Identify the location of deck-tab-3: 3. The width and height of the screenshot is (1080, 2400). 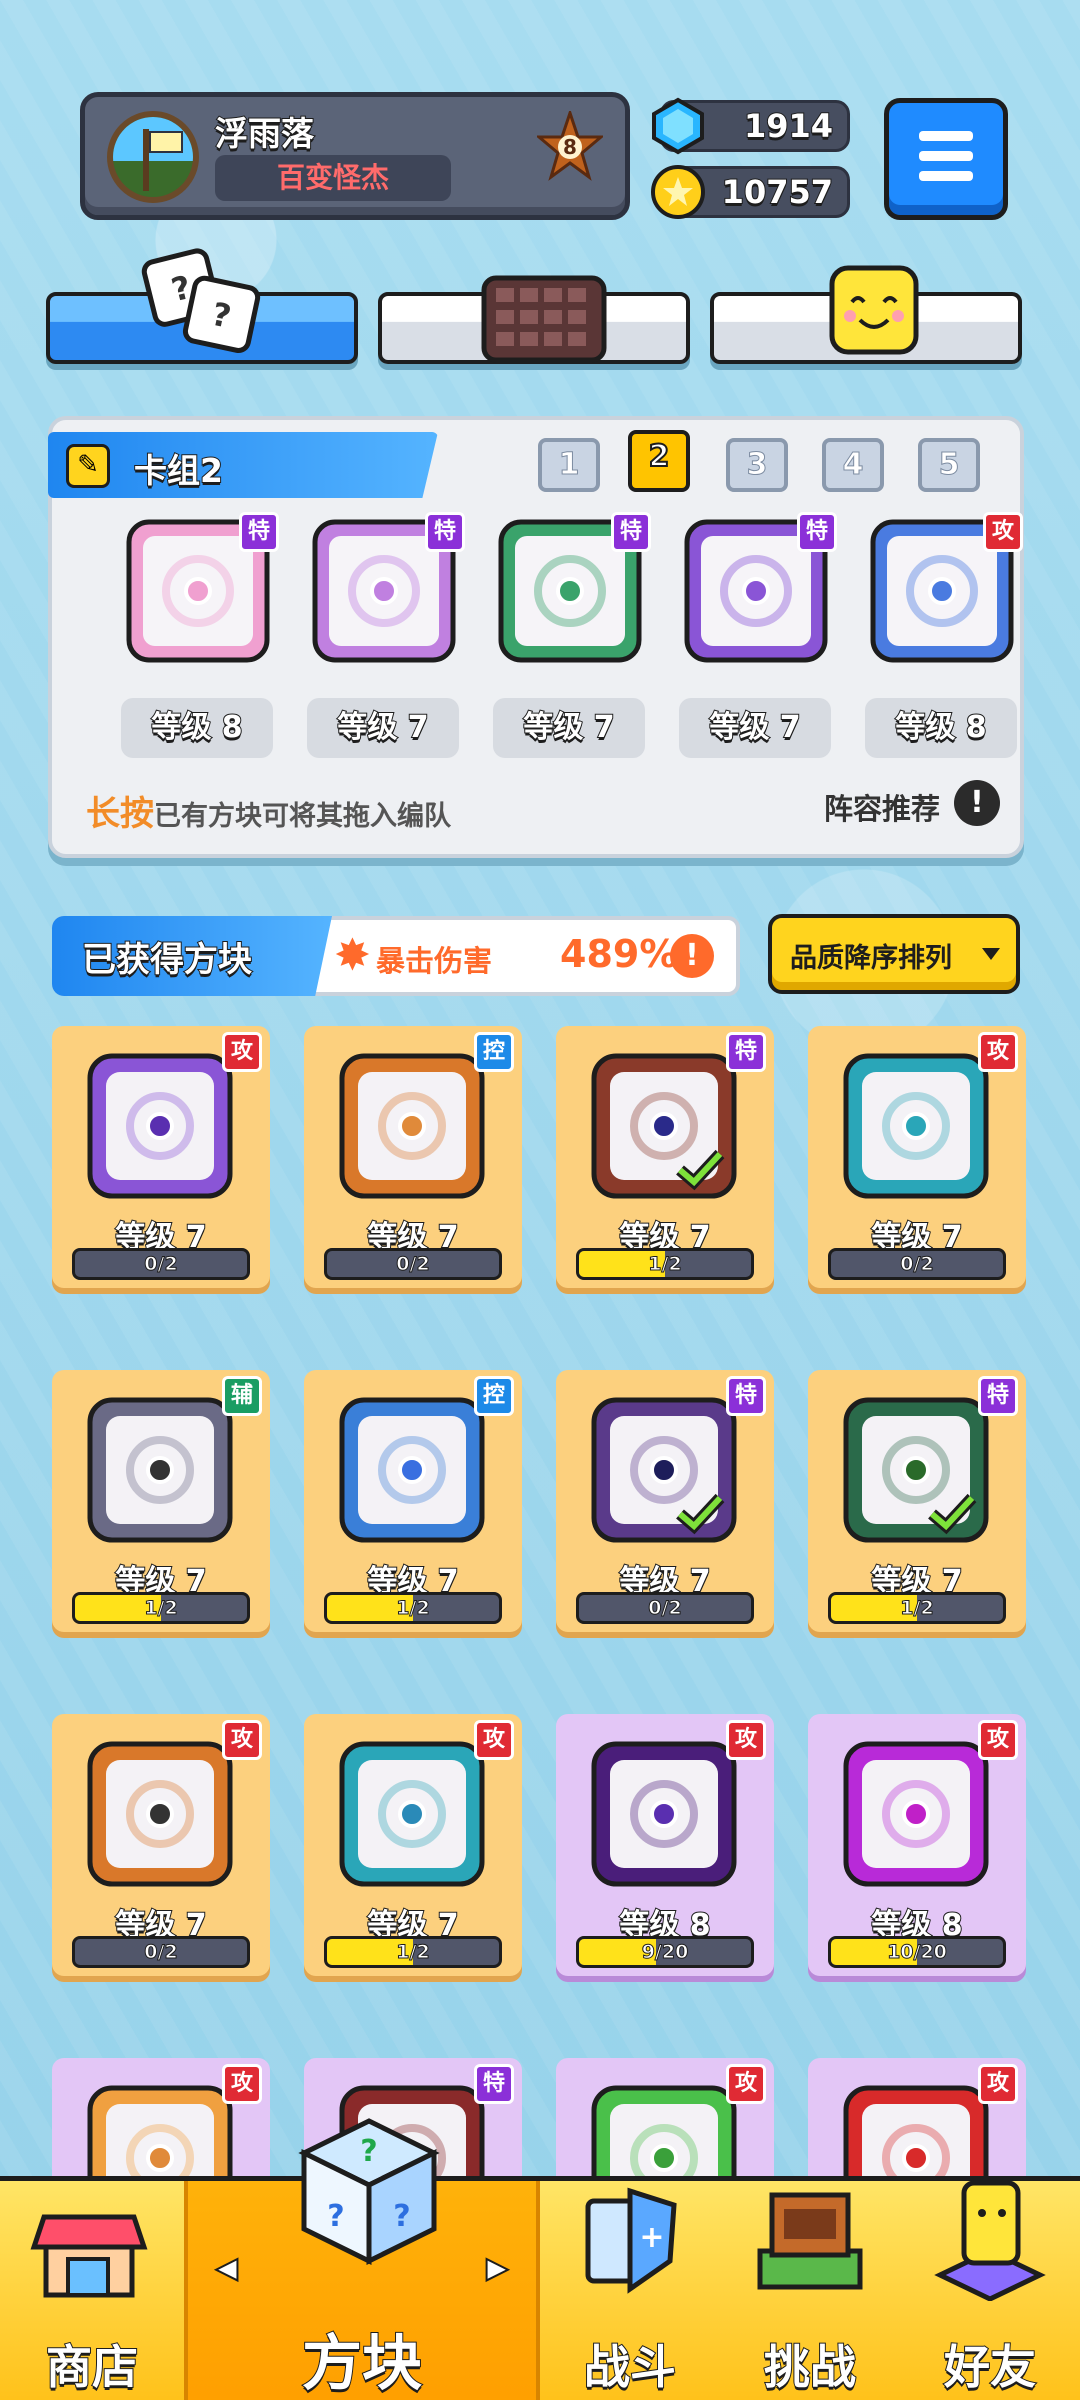
(757, 465).